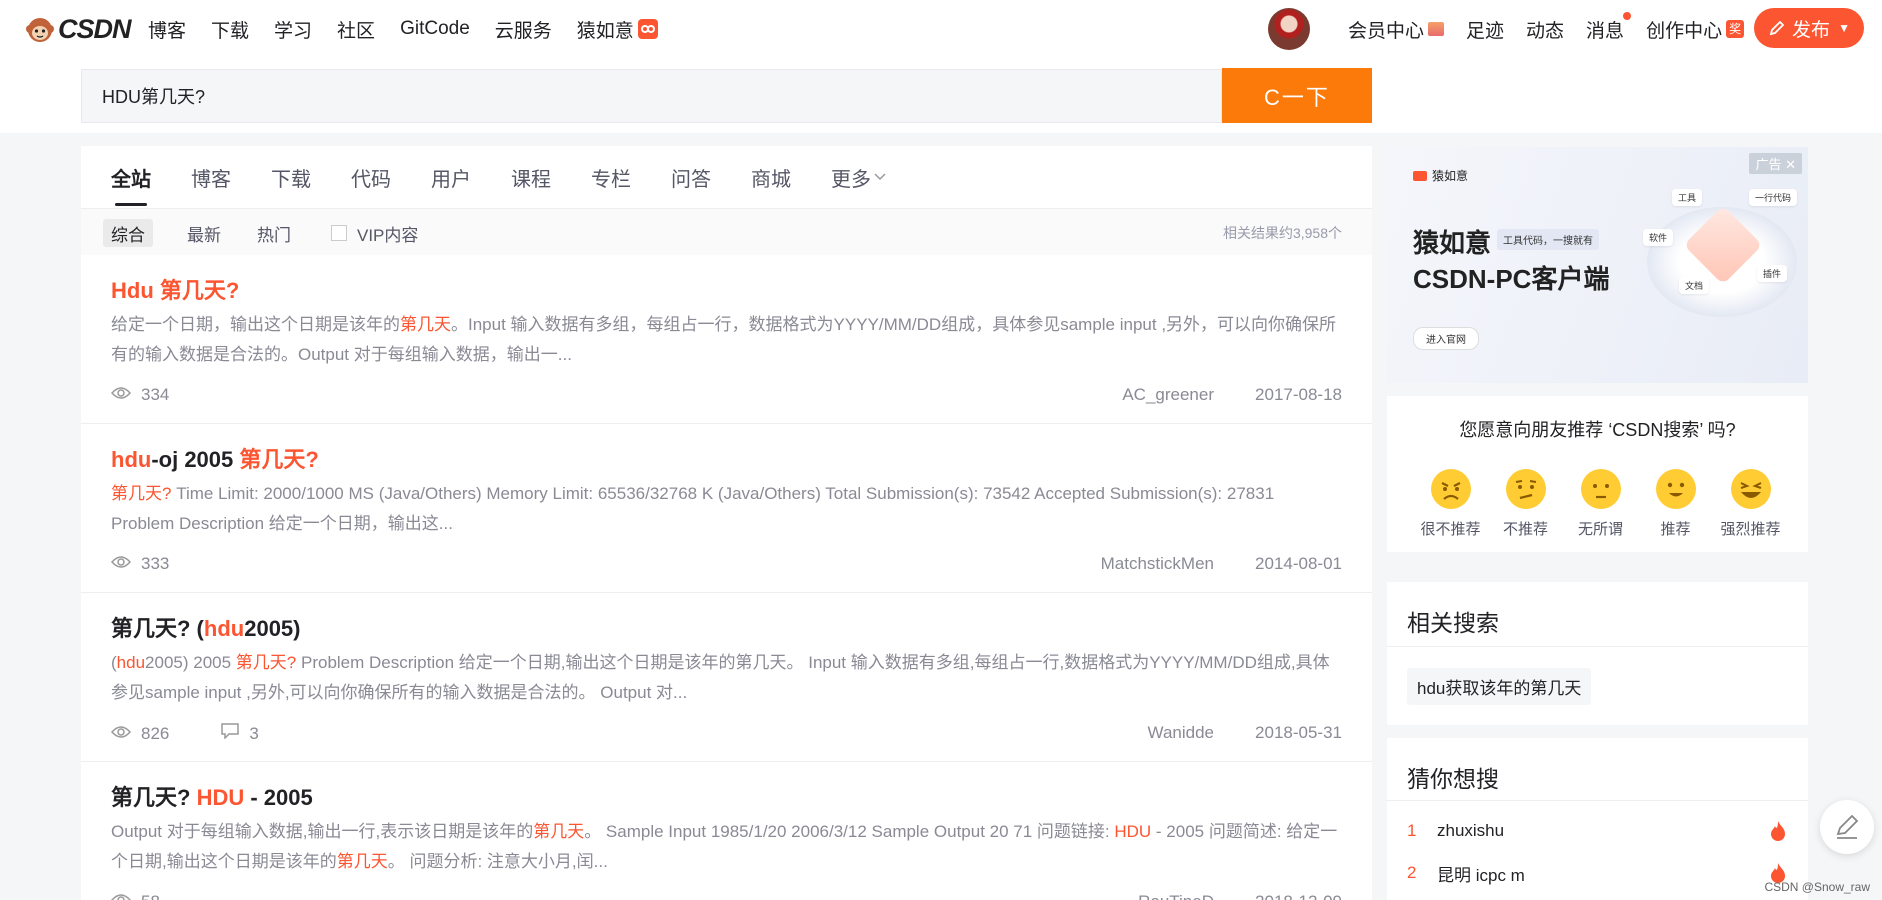 This screenshot has width=1882, height=900. Describe the element at coordinates (691, 177) in the screenshot. I see `tab-qa: 问答` at that location.